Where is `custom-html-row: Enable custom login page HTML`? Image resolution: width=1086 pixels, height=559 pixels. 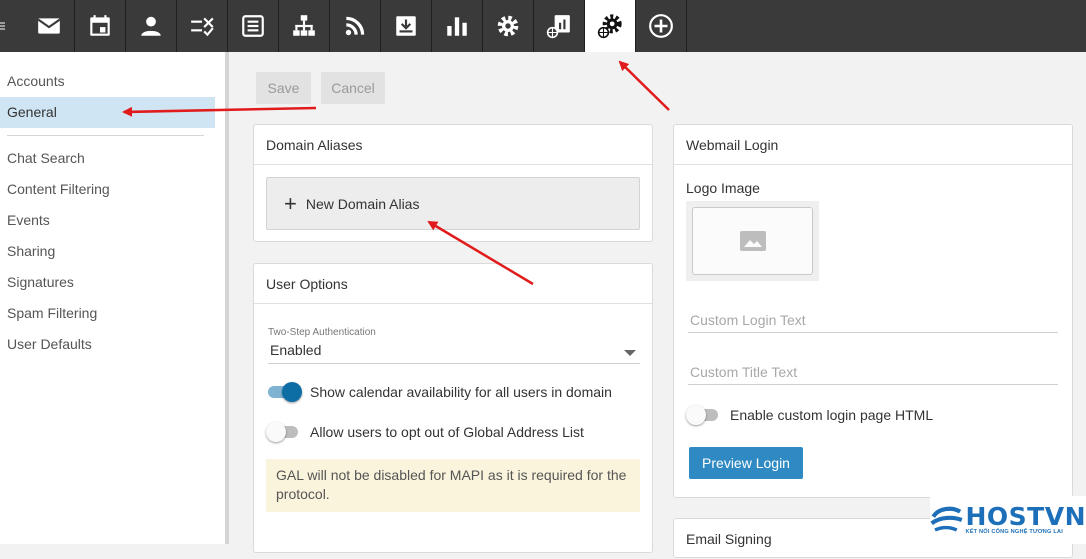
custom-html-row: Enable custom login page HTML is located at coordinates (809, 415).